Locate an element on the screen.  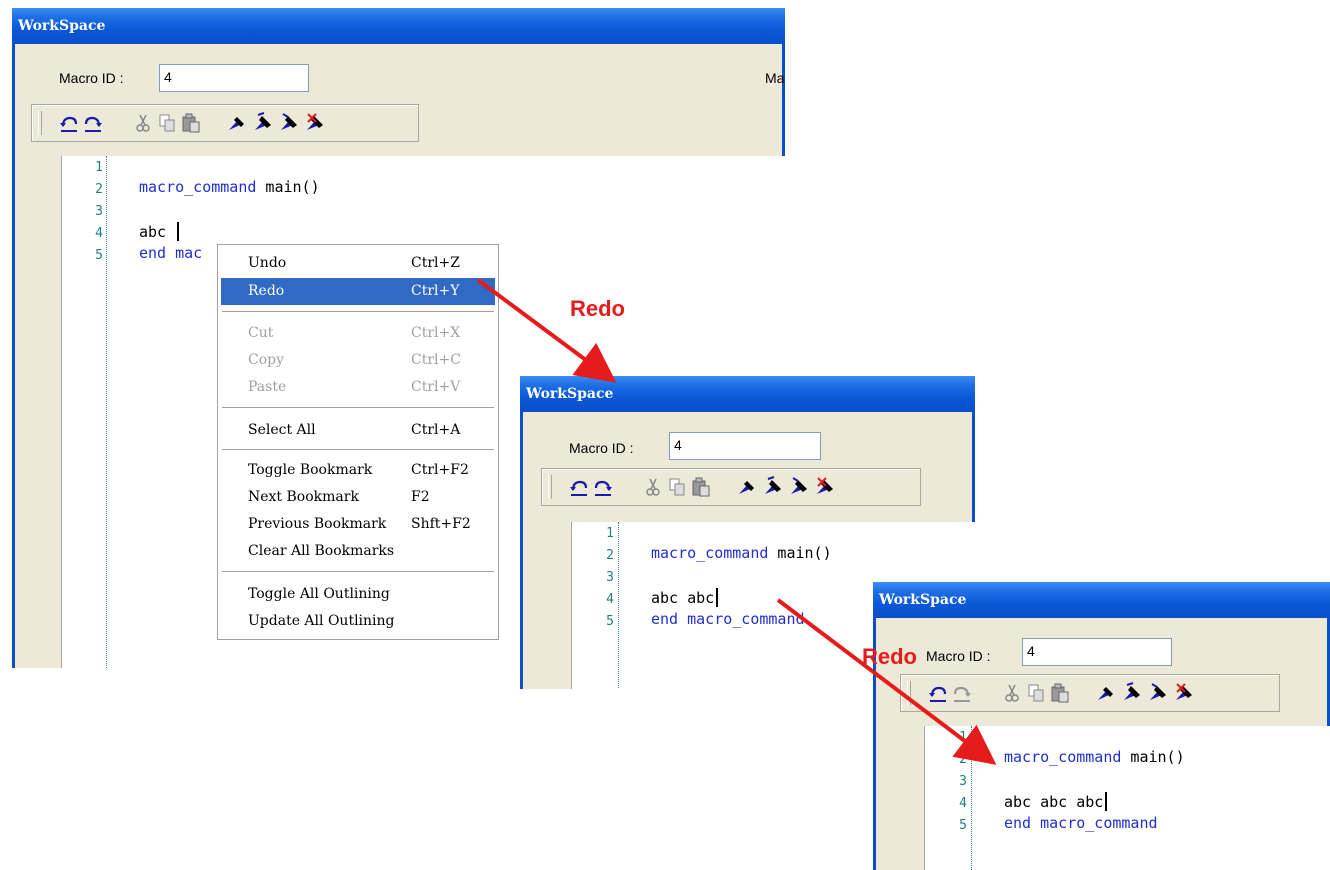
menu-item-undo: Undo Ctrl+Z is located at coordinates (358, 263).